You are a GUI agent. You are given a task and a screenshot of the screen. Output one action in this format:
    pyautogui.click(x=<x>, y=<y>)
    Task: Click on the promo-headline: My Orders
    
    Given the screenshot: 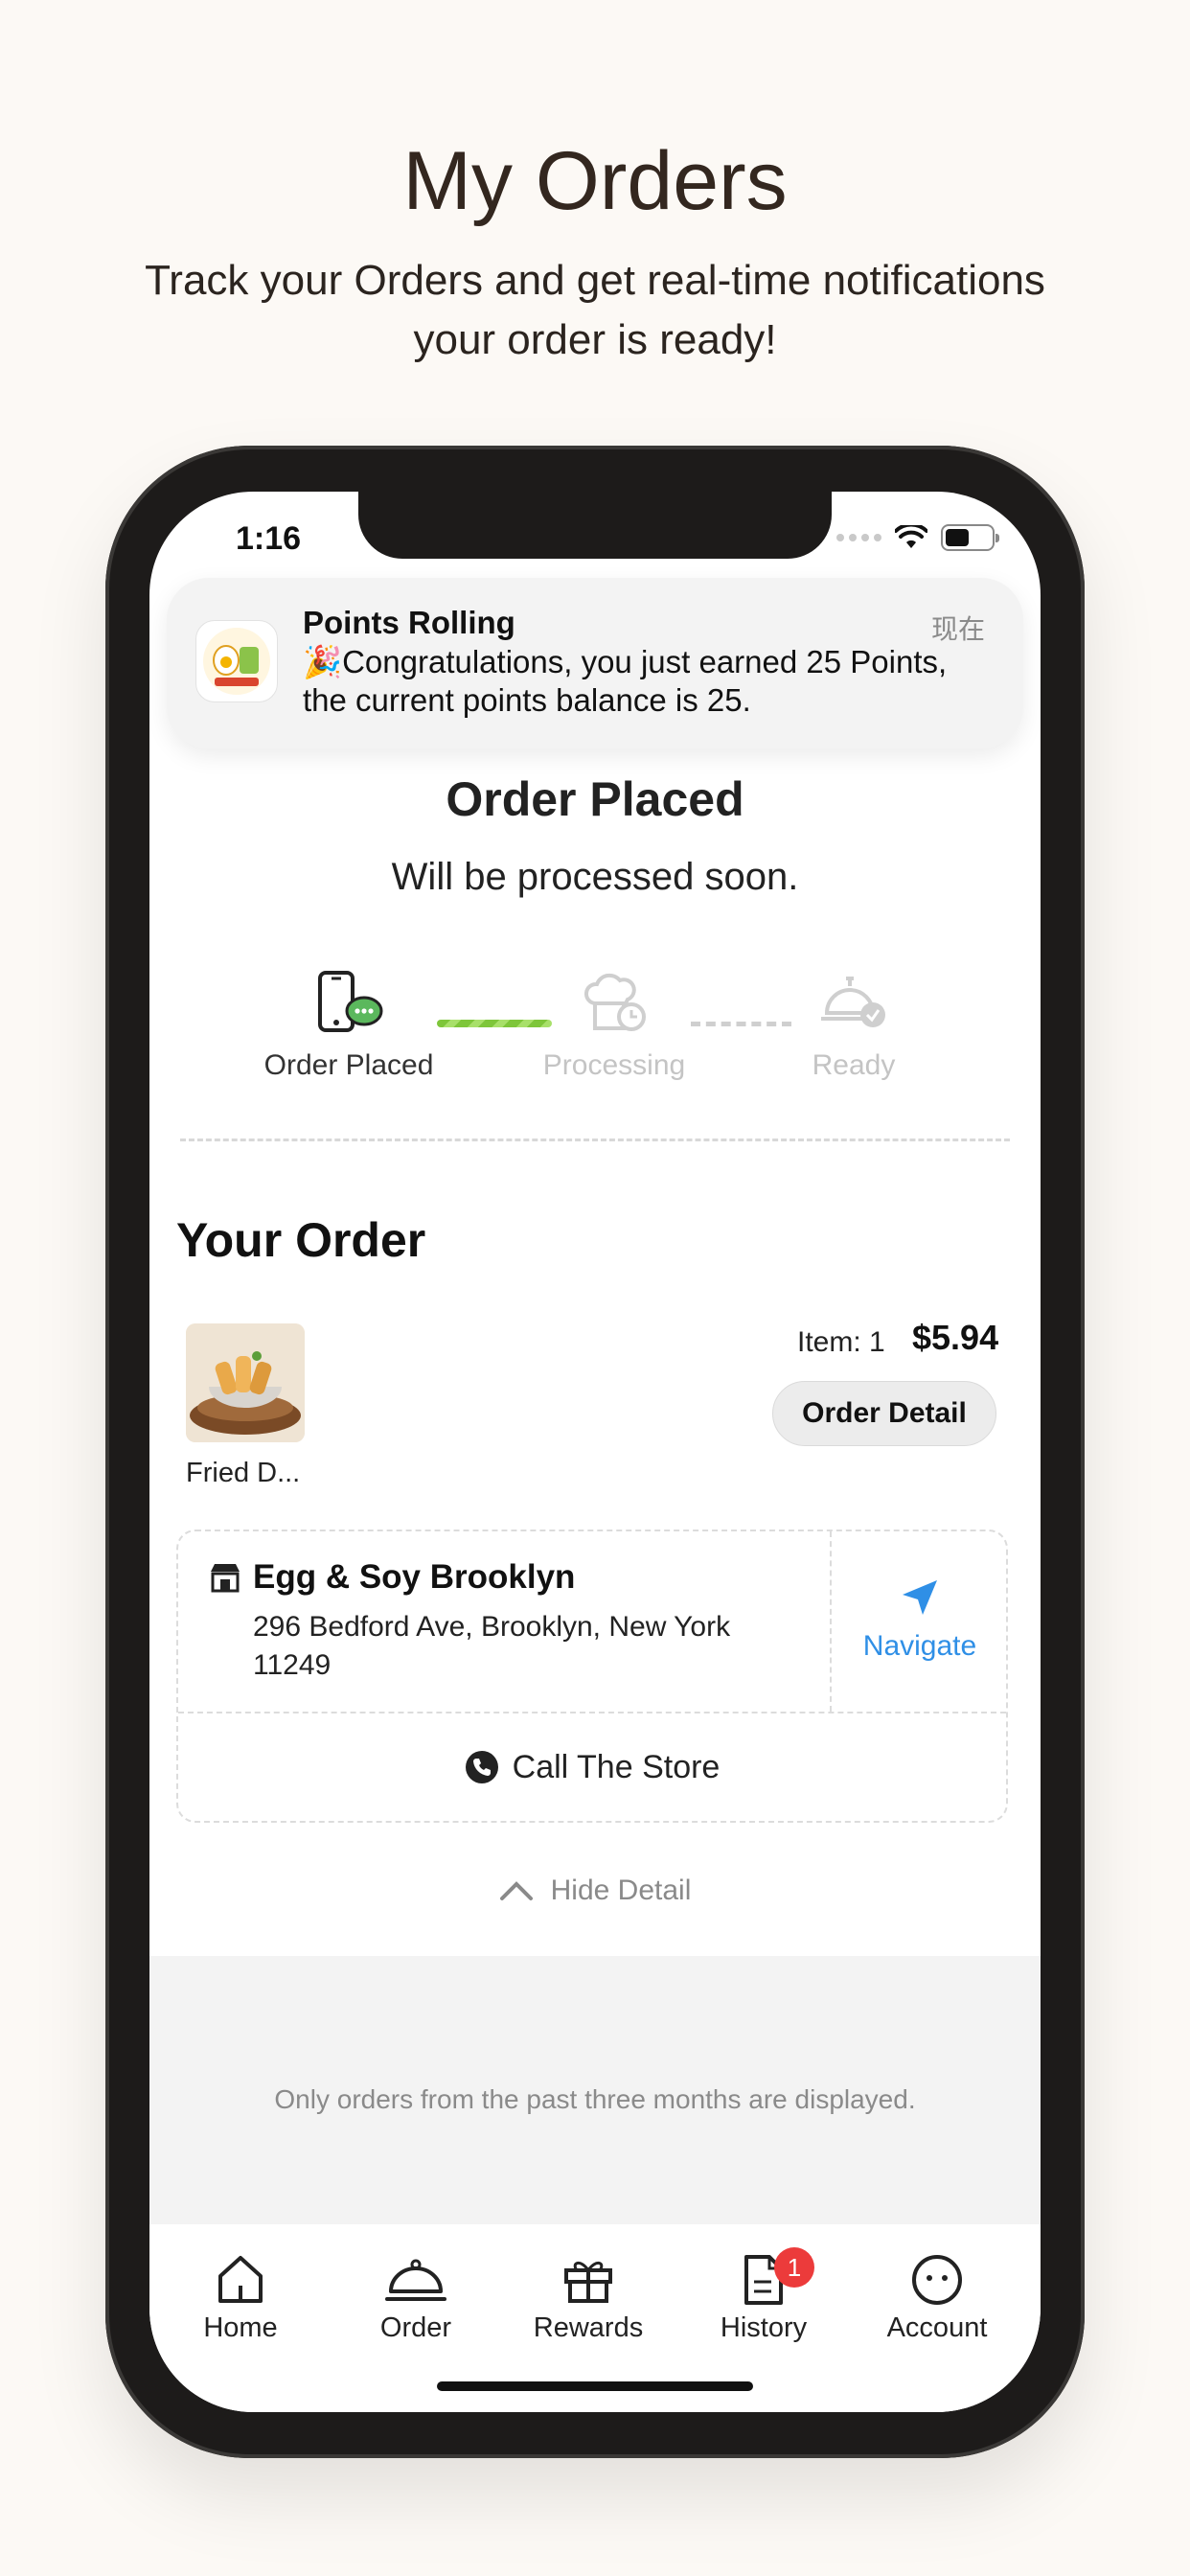 What is the action you would take?
    pyautogui.click(x=595, y=181)
    